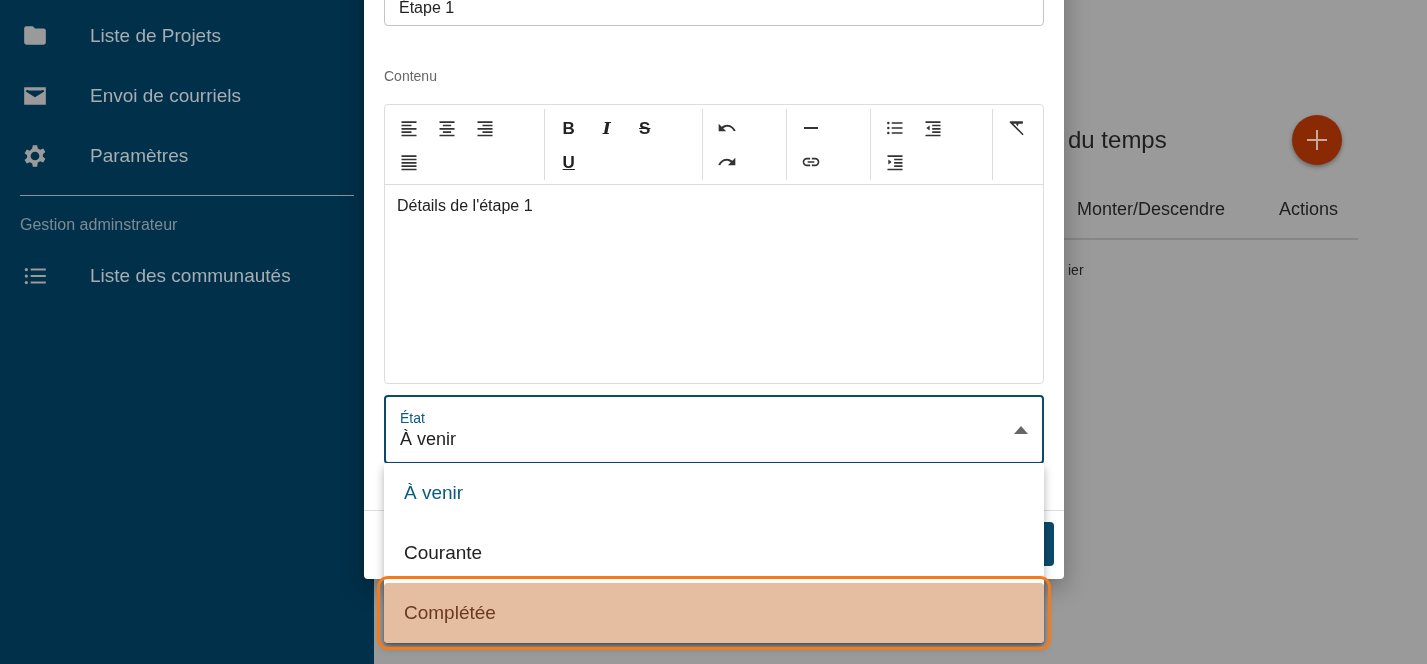 The width and height of the screenshot is (1427, 664). What do you see at coordinates (606, 128) in the screenshot?
I see `italic-button: I` at bounding box center [606, 128].